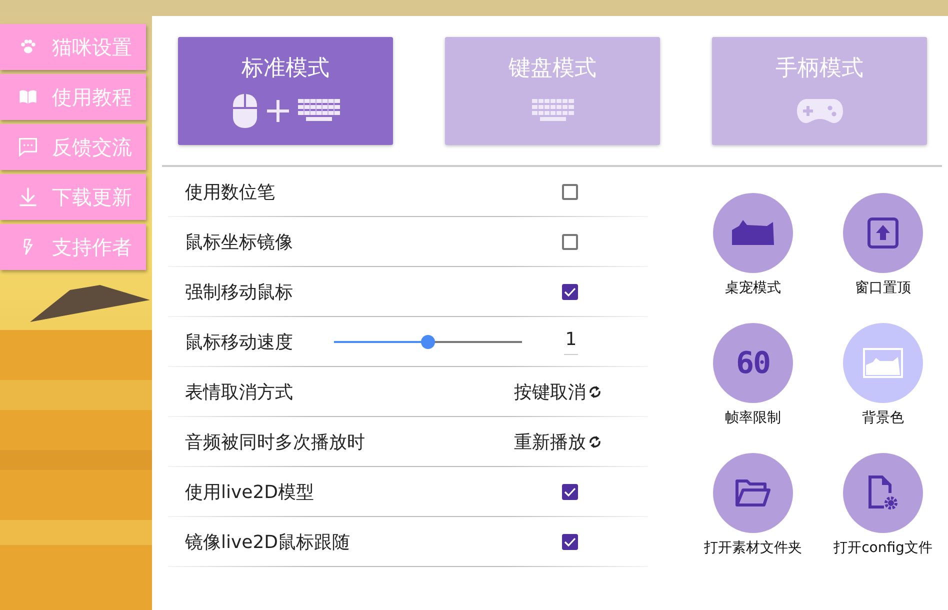 This screenshot has height=610, width=948. What do you see at coordinates (268, 542) in the screenshot?
I see `setting-label: 镜像live2D鼠标跟随` at bounding box center [268, 542].